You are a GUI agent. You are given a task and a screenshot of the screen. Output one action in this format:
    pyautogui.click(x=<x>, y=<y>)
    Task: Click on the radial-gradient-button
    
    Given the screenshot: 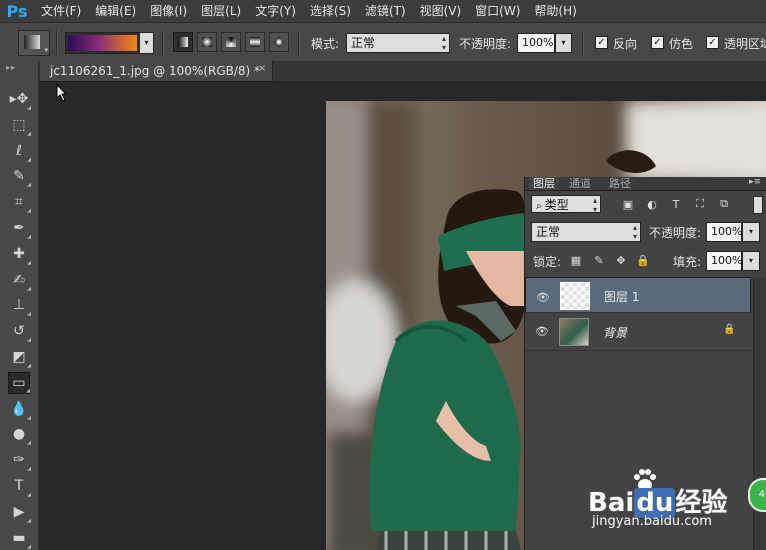 What is the action you would take?
    pyautogui.click(x=207, y=42)
    